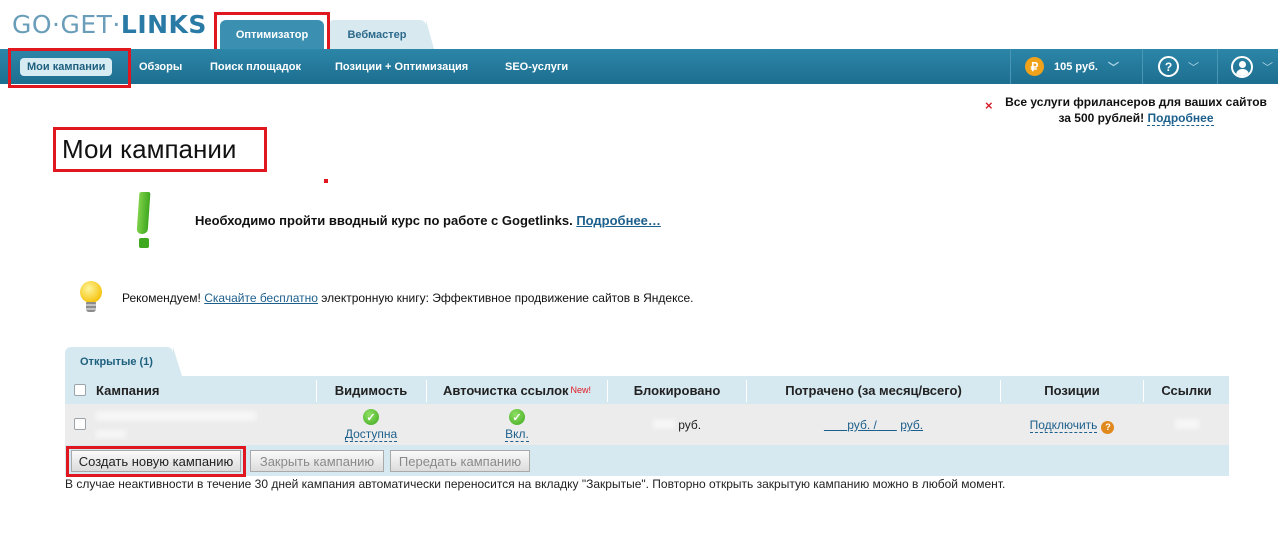  Describe the element at coordinates (517, 434) in the screenshot. I see `autoclean-link: Вкл.` at that location.